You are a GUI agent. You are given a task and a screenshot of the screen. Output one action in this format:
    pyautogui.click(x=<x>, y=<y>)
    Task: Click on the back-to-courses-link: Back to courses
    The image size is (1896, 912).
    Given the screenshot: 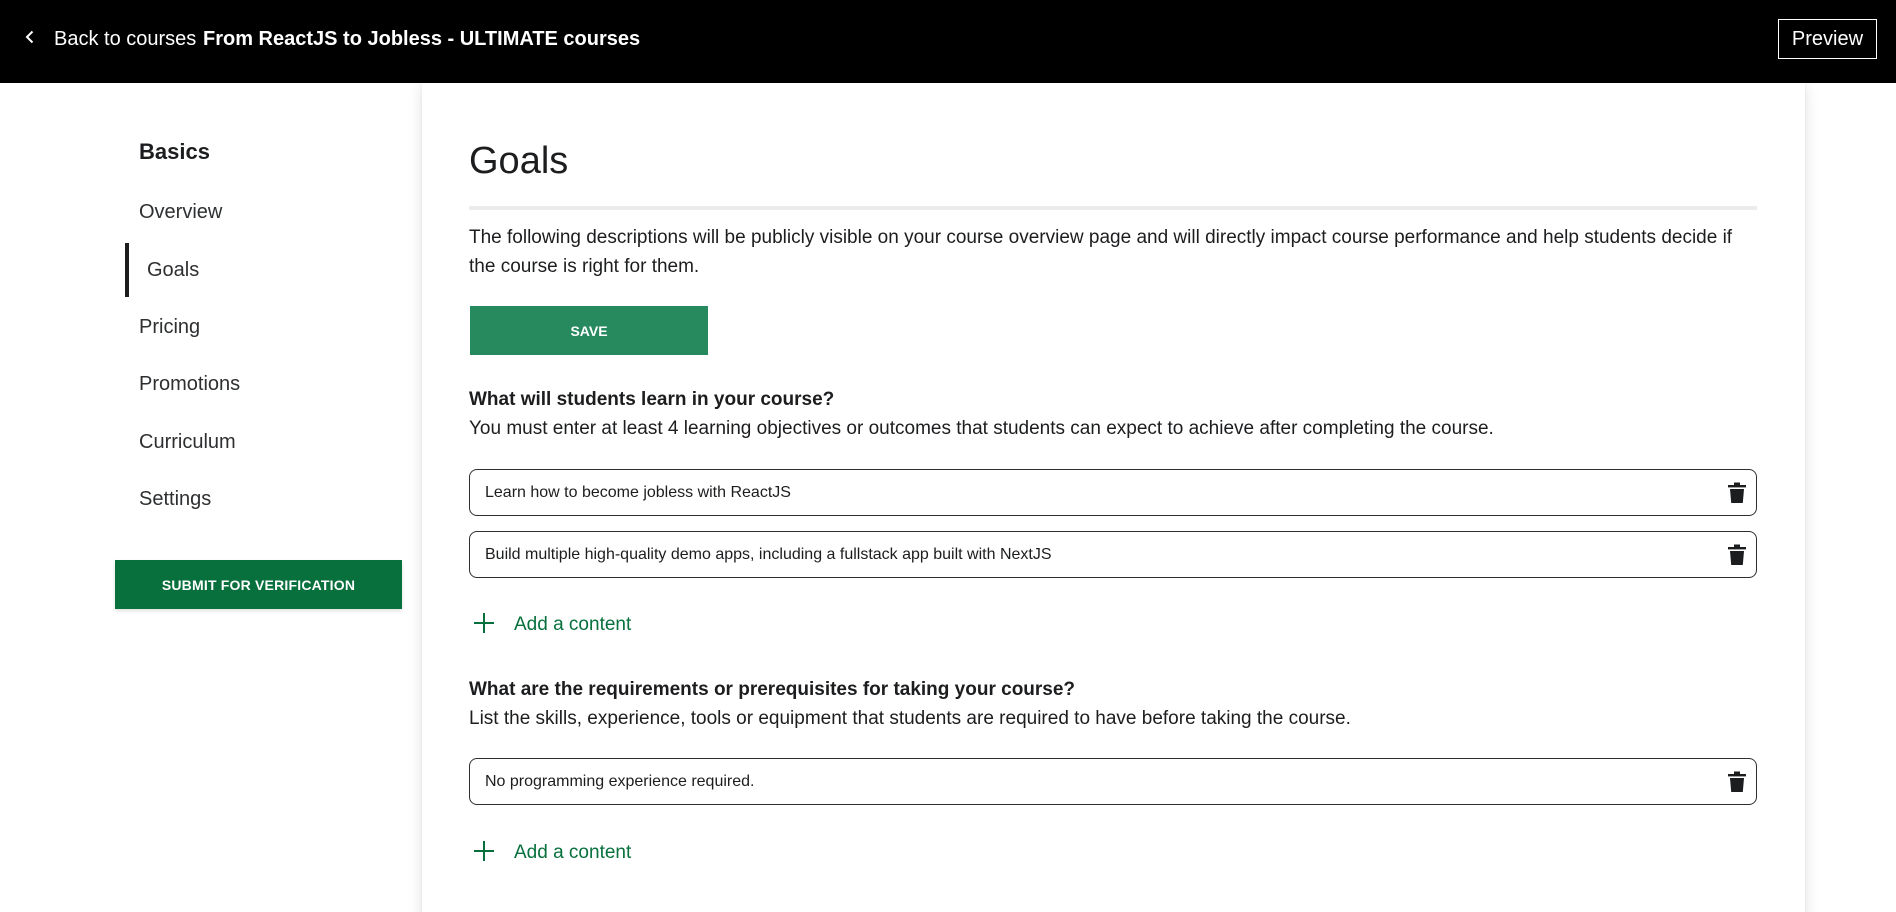 What is the action you would take?
    pyautogui.click(x=109, y=39)
    